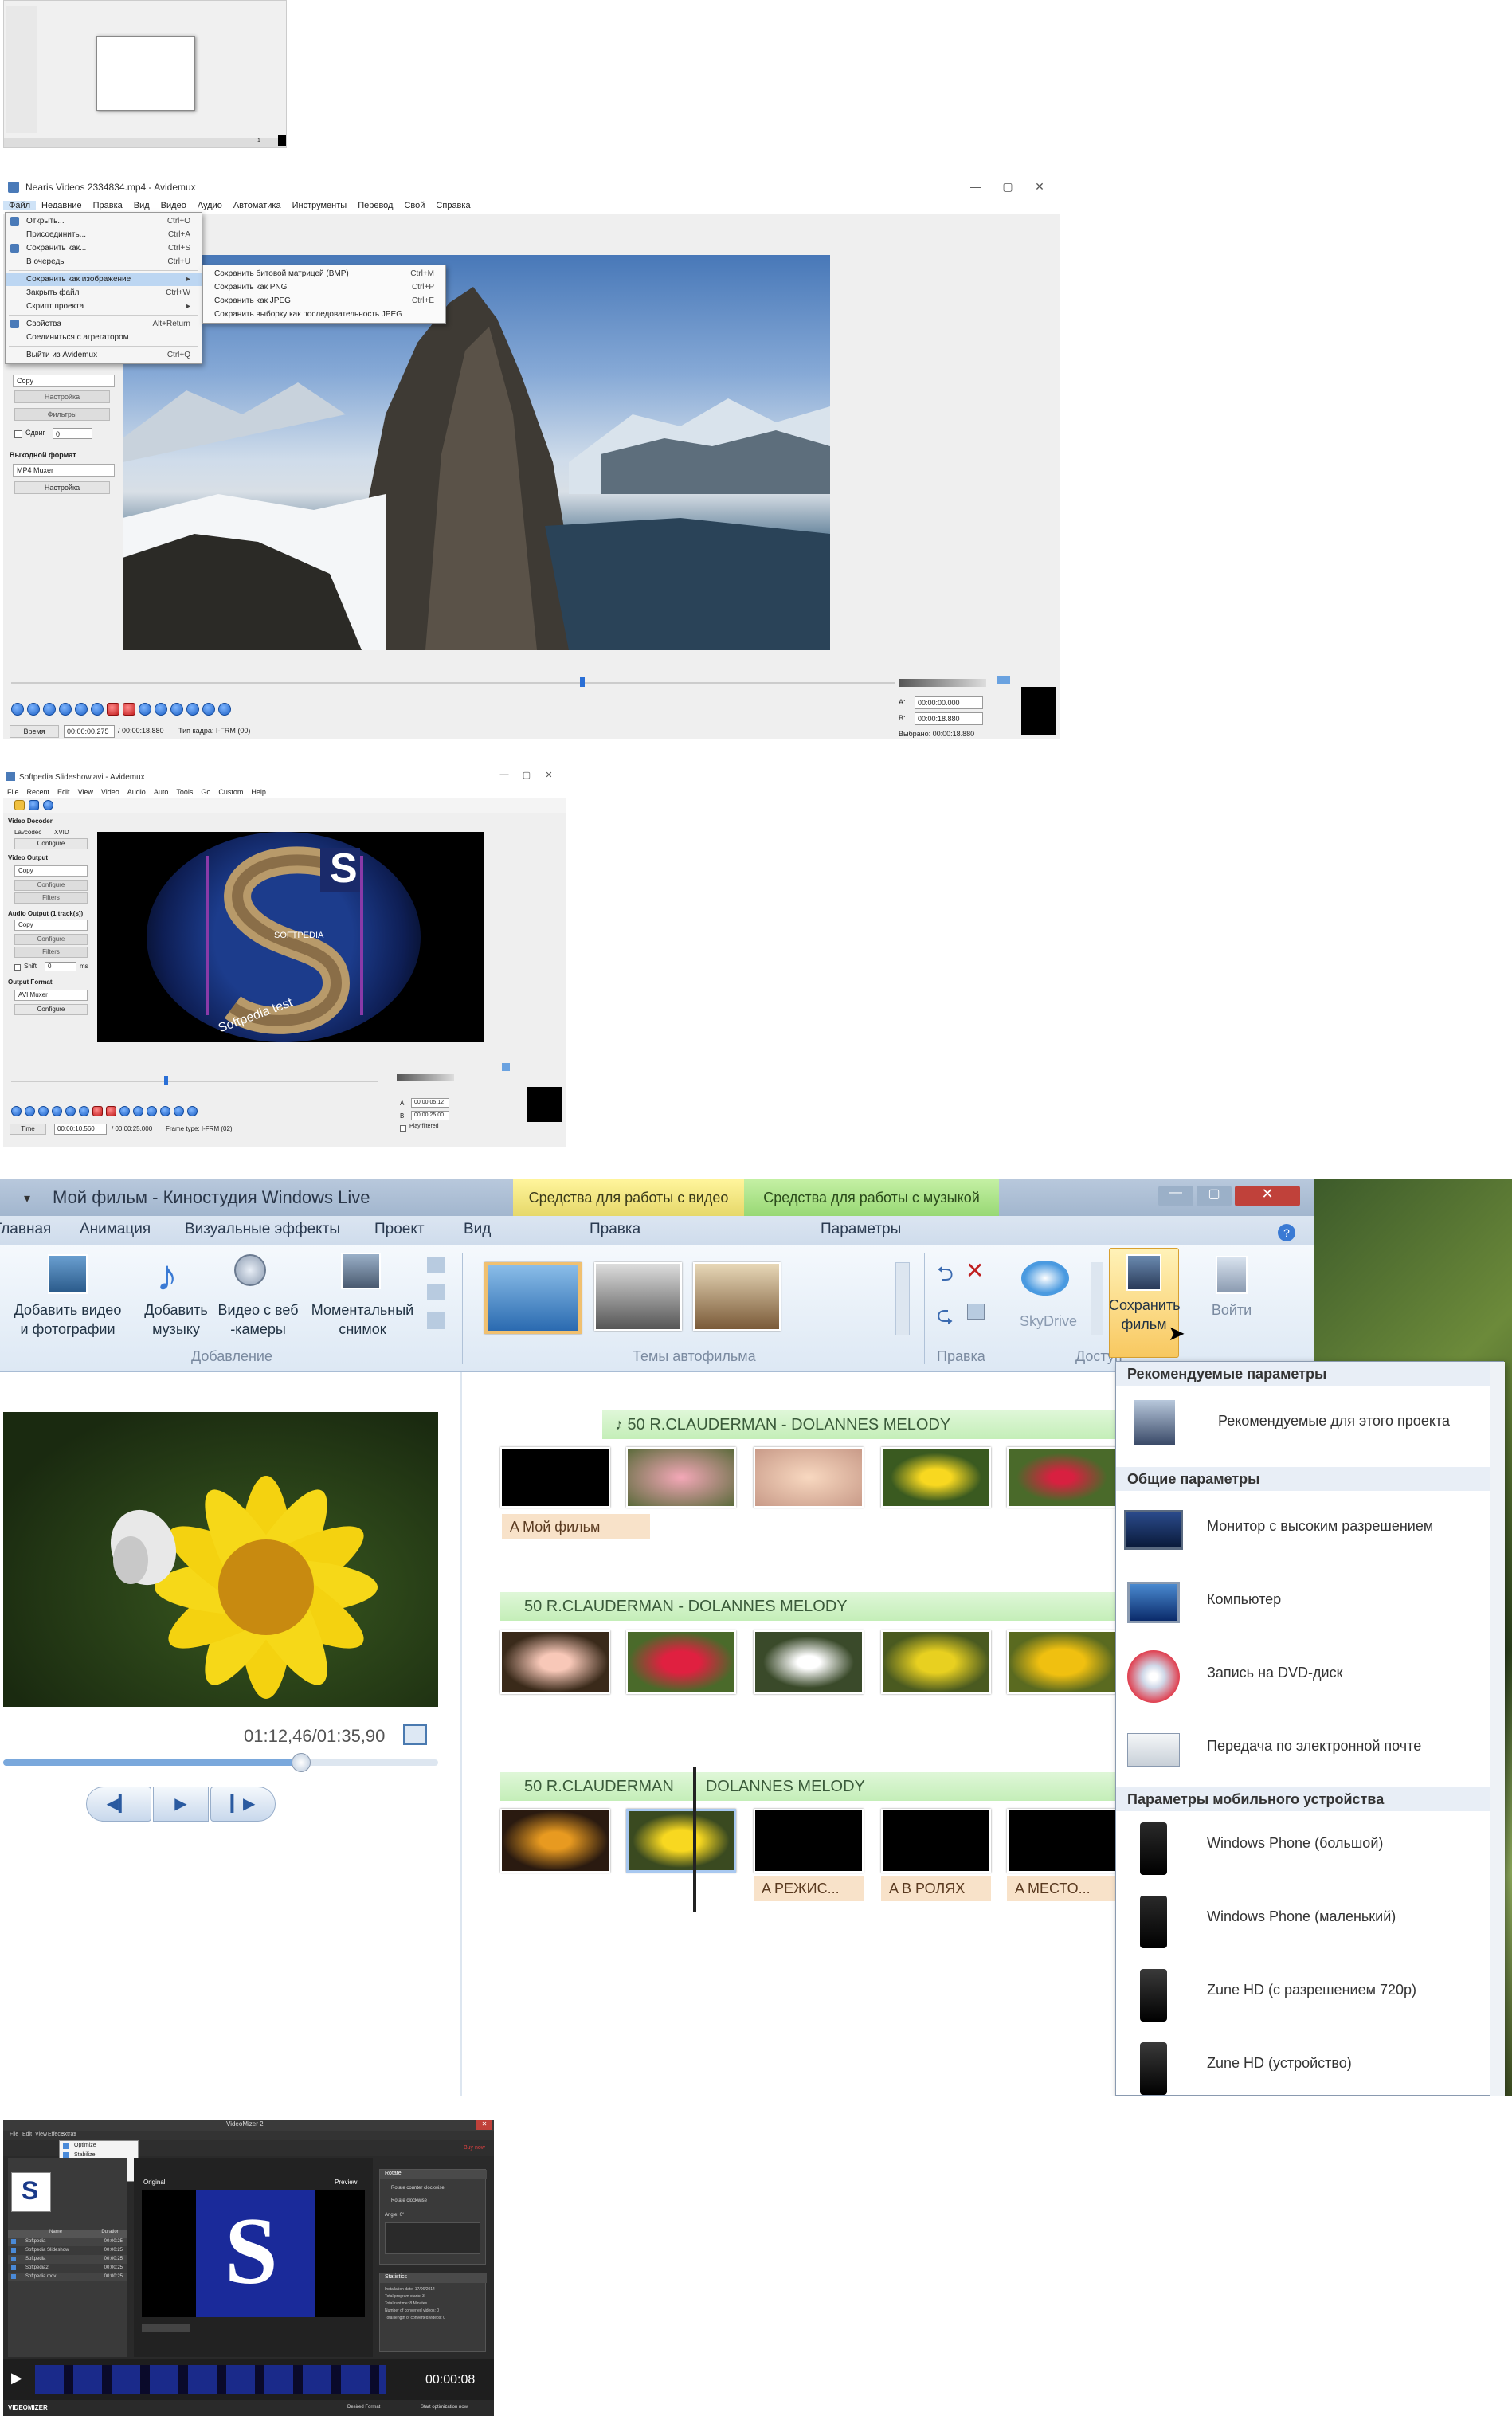 The image size is (1512, 2416). Describe the element at coordinates (1310, 1678) in the screenshot. I see `menu-item-dvd: Запись на DVD-диск` at that location.